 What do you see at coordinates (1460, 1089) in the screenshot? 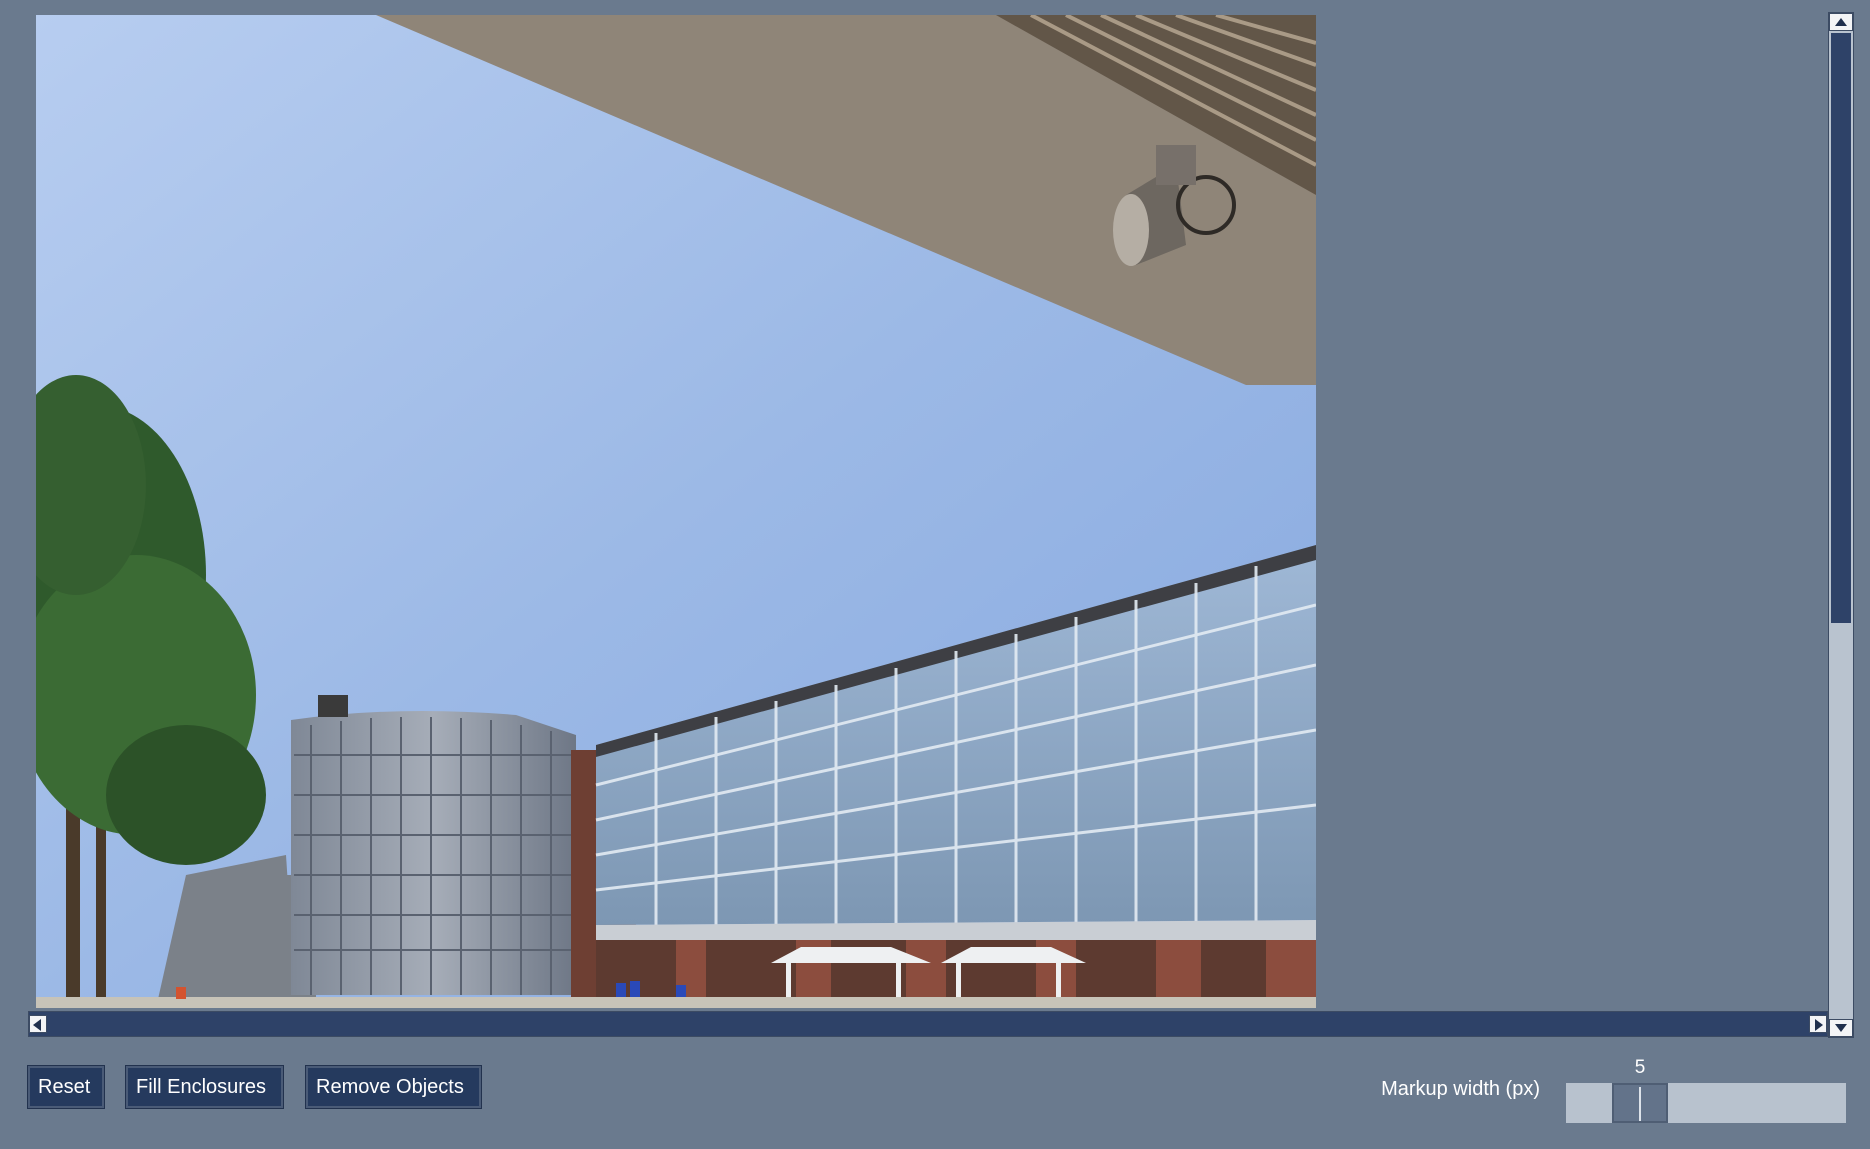
I see `markup-width-label: Markup width (px)` at bounding box center [1460, 1089].